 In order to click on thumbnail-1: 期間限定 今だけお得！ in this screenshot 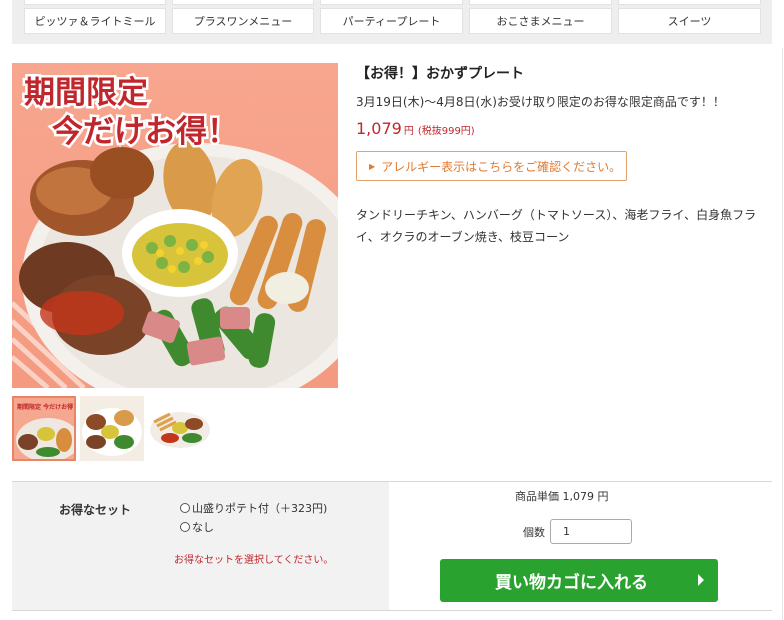, I will do `click(44, 428)`.